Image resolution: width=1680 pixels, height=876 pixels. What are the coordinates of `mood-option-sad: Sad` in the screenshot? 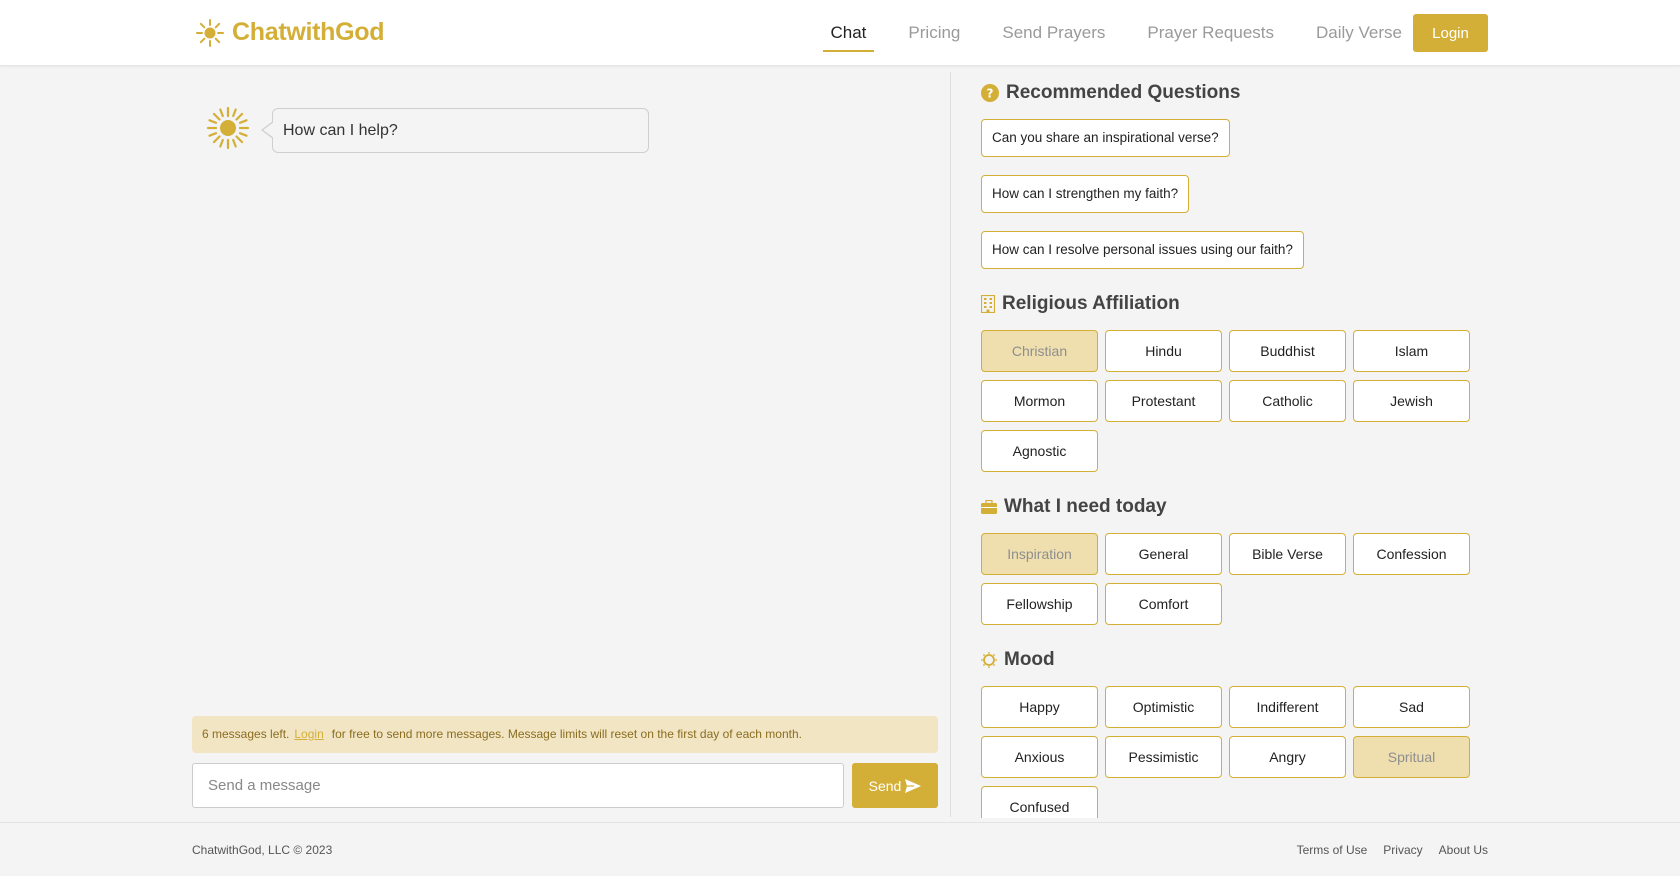 It's located at (1411, 707).